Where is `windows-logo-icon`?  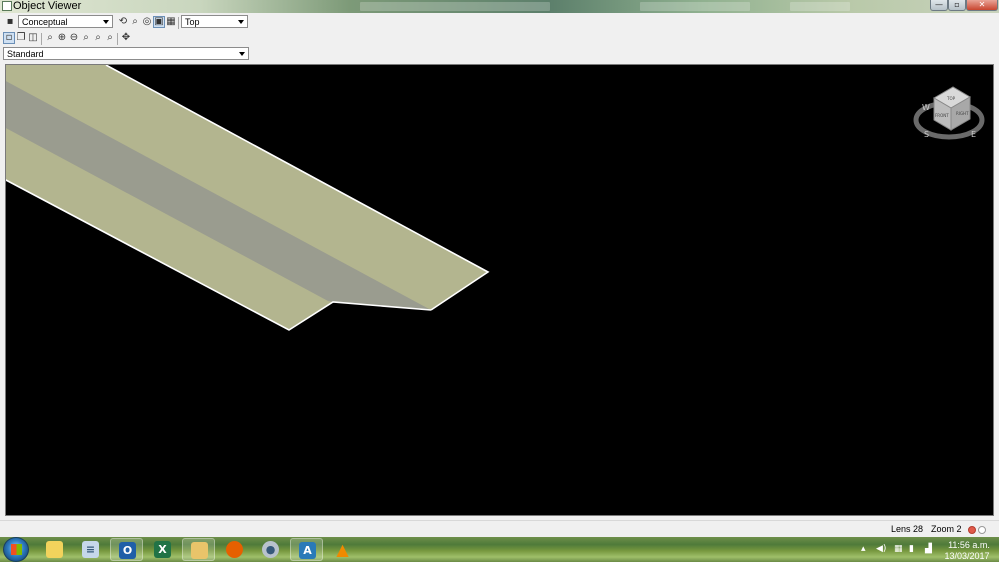 windows-logo-icon is located at coordinates (16, 549).